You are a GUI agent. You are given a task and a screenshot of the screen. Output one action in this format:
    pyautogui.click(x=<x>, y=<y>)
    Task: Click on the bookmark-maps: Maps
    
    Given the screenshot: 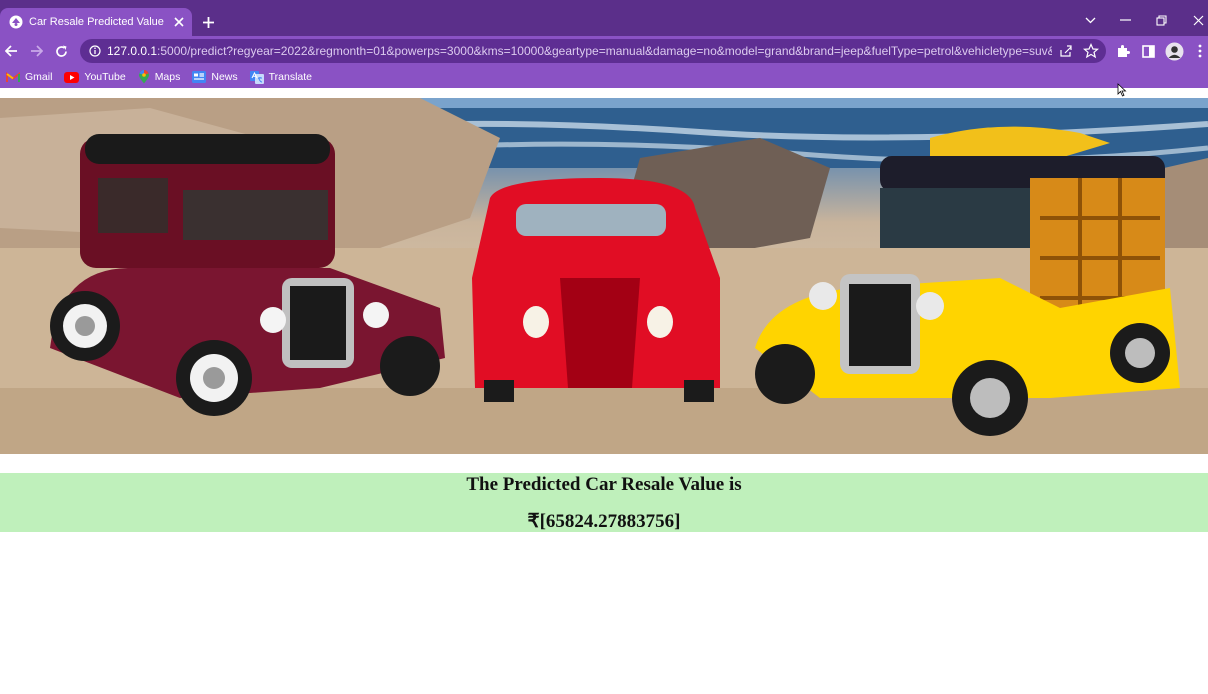 What is the action you would take?
    pyautogui.click(x=159, y=77)
    